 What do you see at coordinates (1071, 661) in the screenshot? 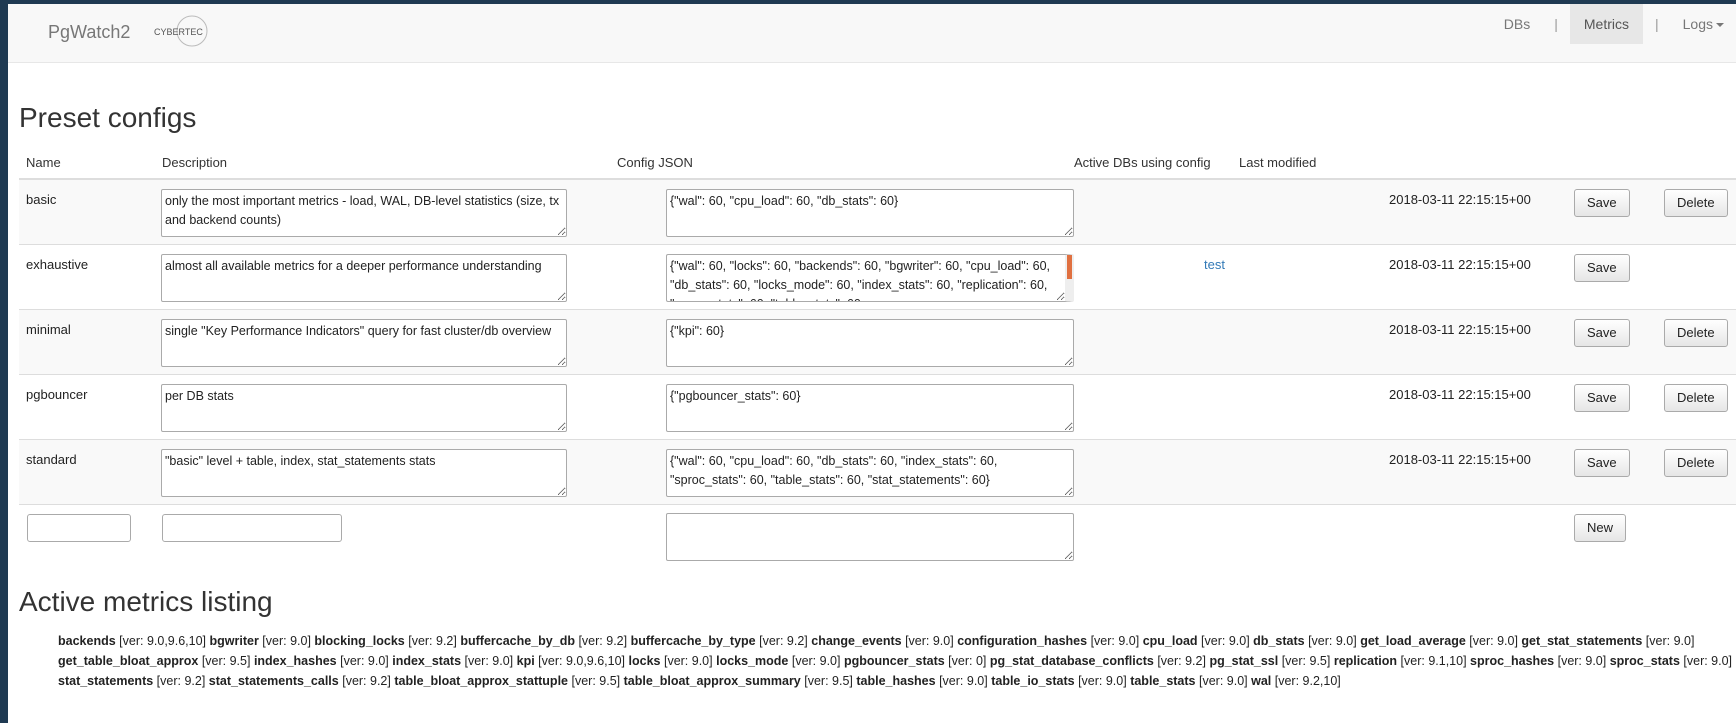
I see `metric-name: pg_stat_database_conflicts` at bounding box center [1071, 661].